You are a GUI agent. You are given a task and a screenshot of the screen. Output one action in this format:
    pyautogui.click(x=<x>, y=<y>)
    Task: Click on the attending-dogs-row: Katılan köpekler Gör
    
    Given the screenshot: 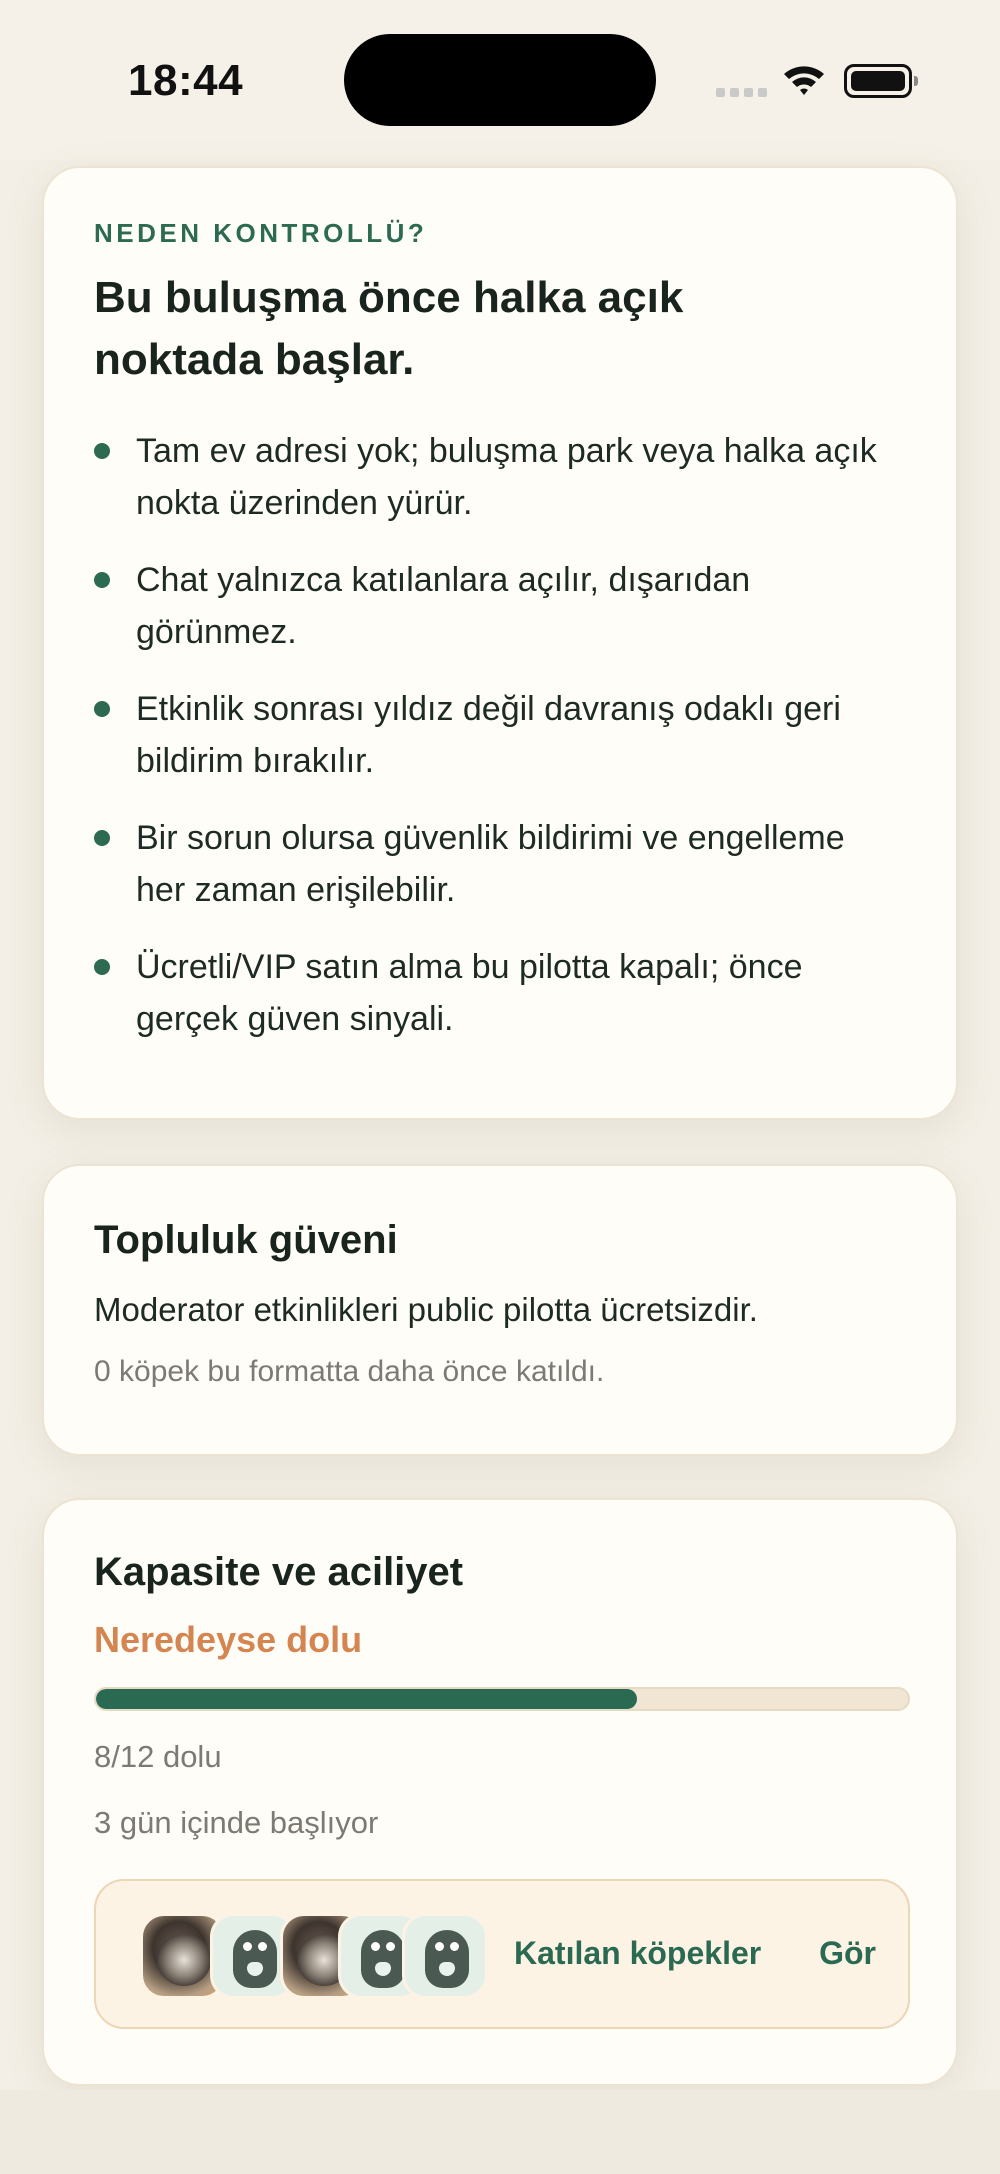 What is the action you would take?
    pyautogui.click(x=502, y=1954)
    